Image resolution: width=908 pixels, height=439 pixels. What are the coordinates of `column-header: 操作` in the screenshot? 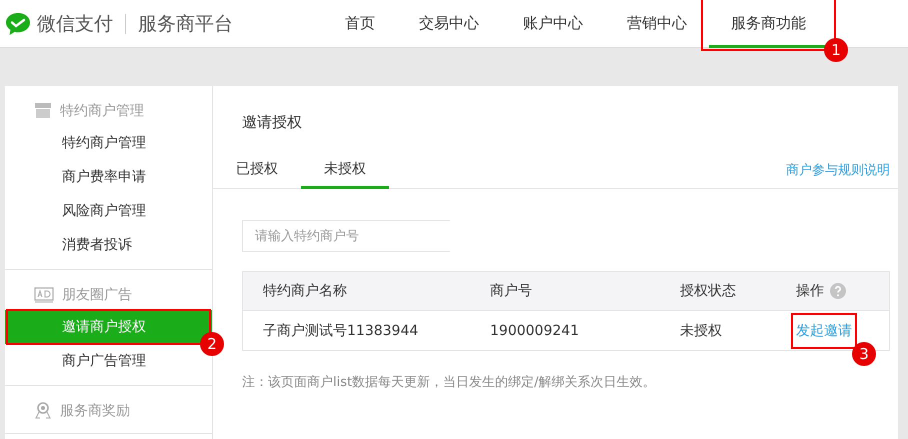 It's located at (810, 291).